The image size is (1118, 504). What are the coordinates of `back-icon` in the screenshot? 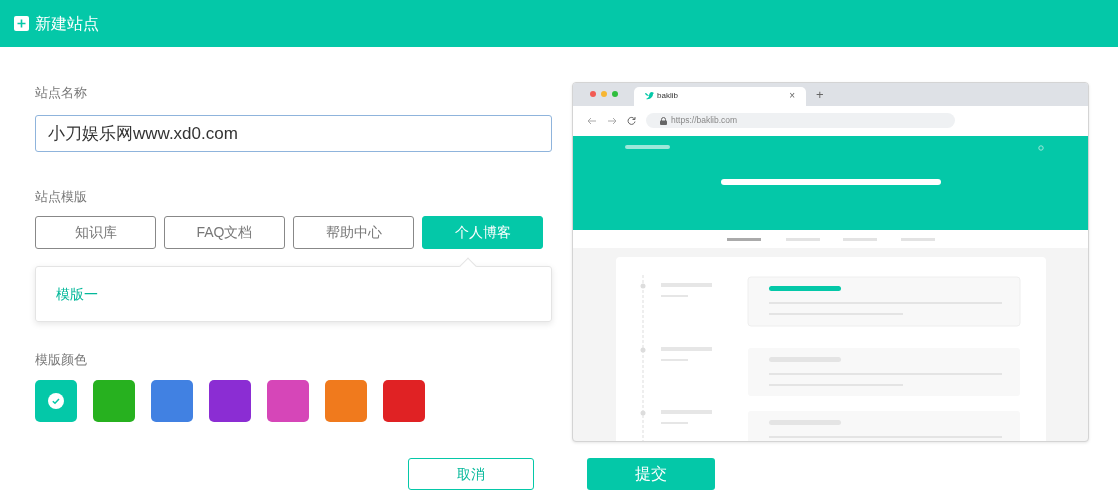 It's located at (592, 120).